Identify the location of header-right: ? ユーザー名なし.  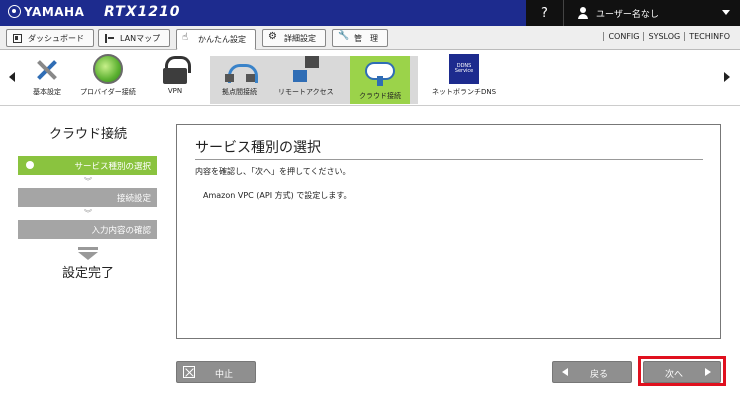
(633, 13).